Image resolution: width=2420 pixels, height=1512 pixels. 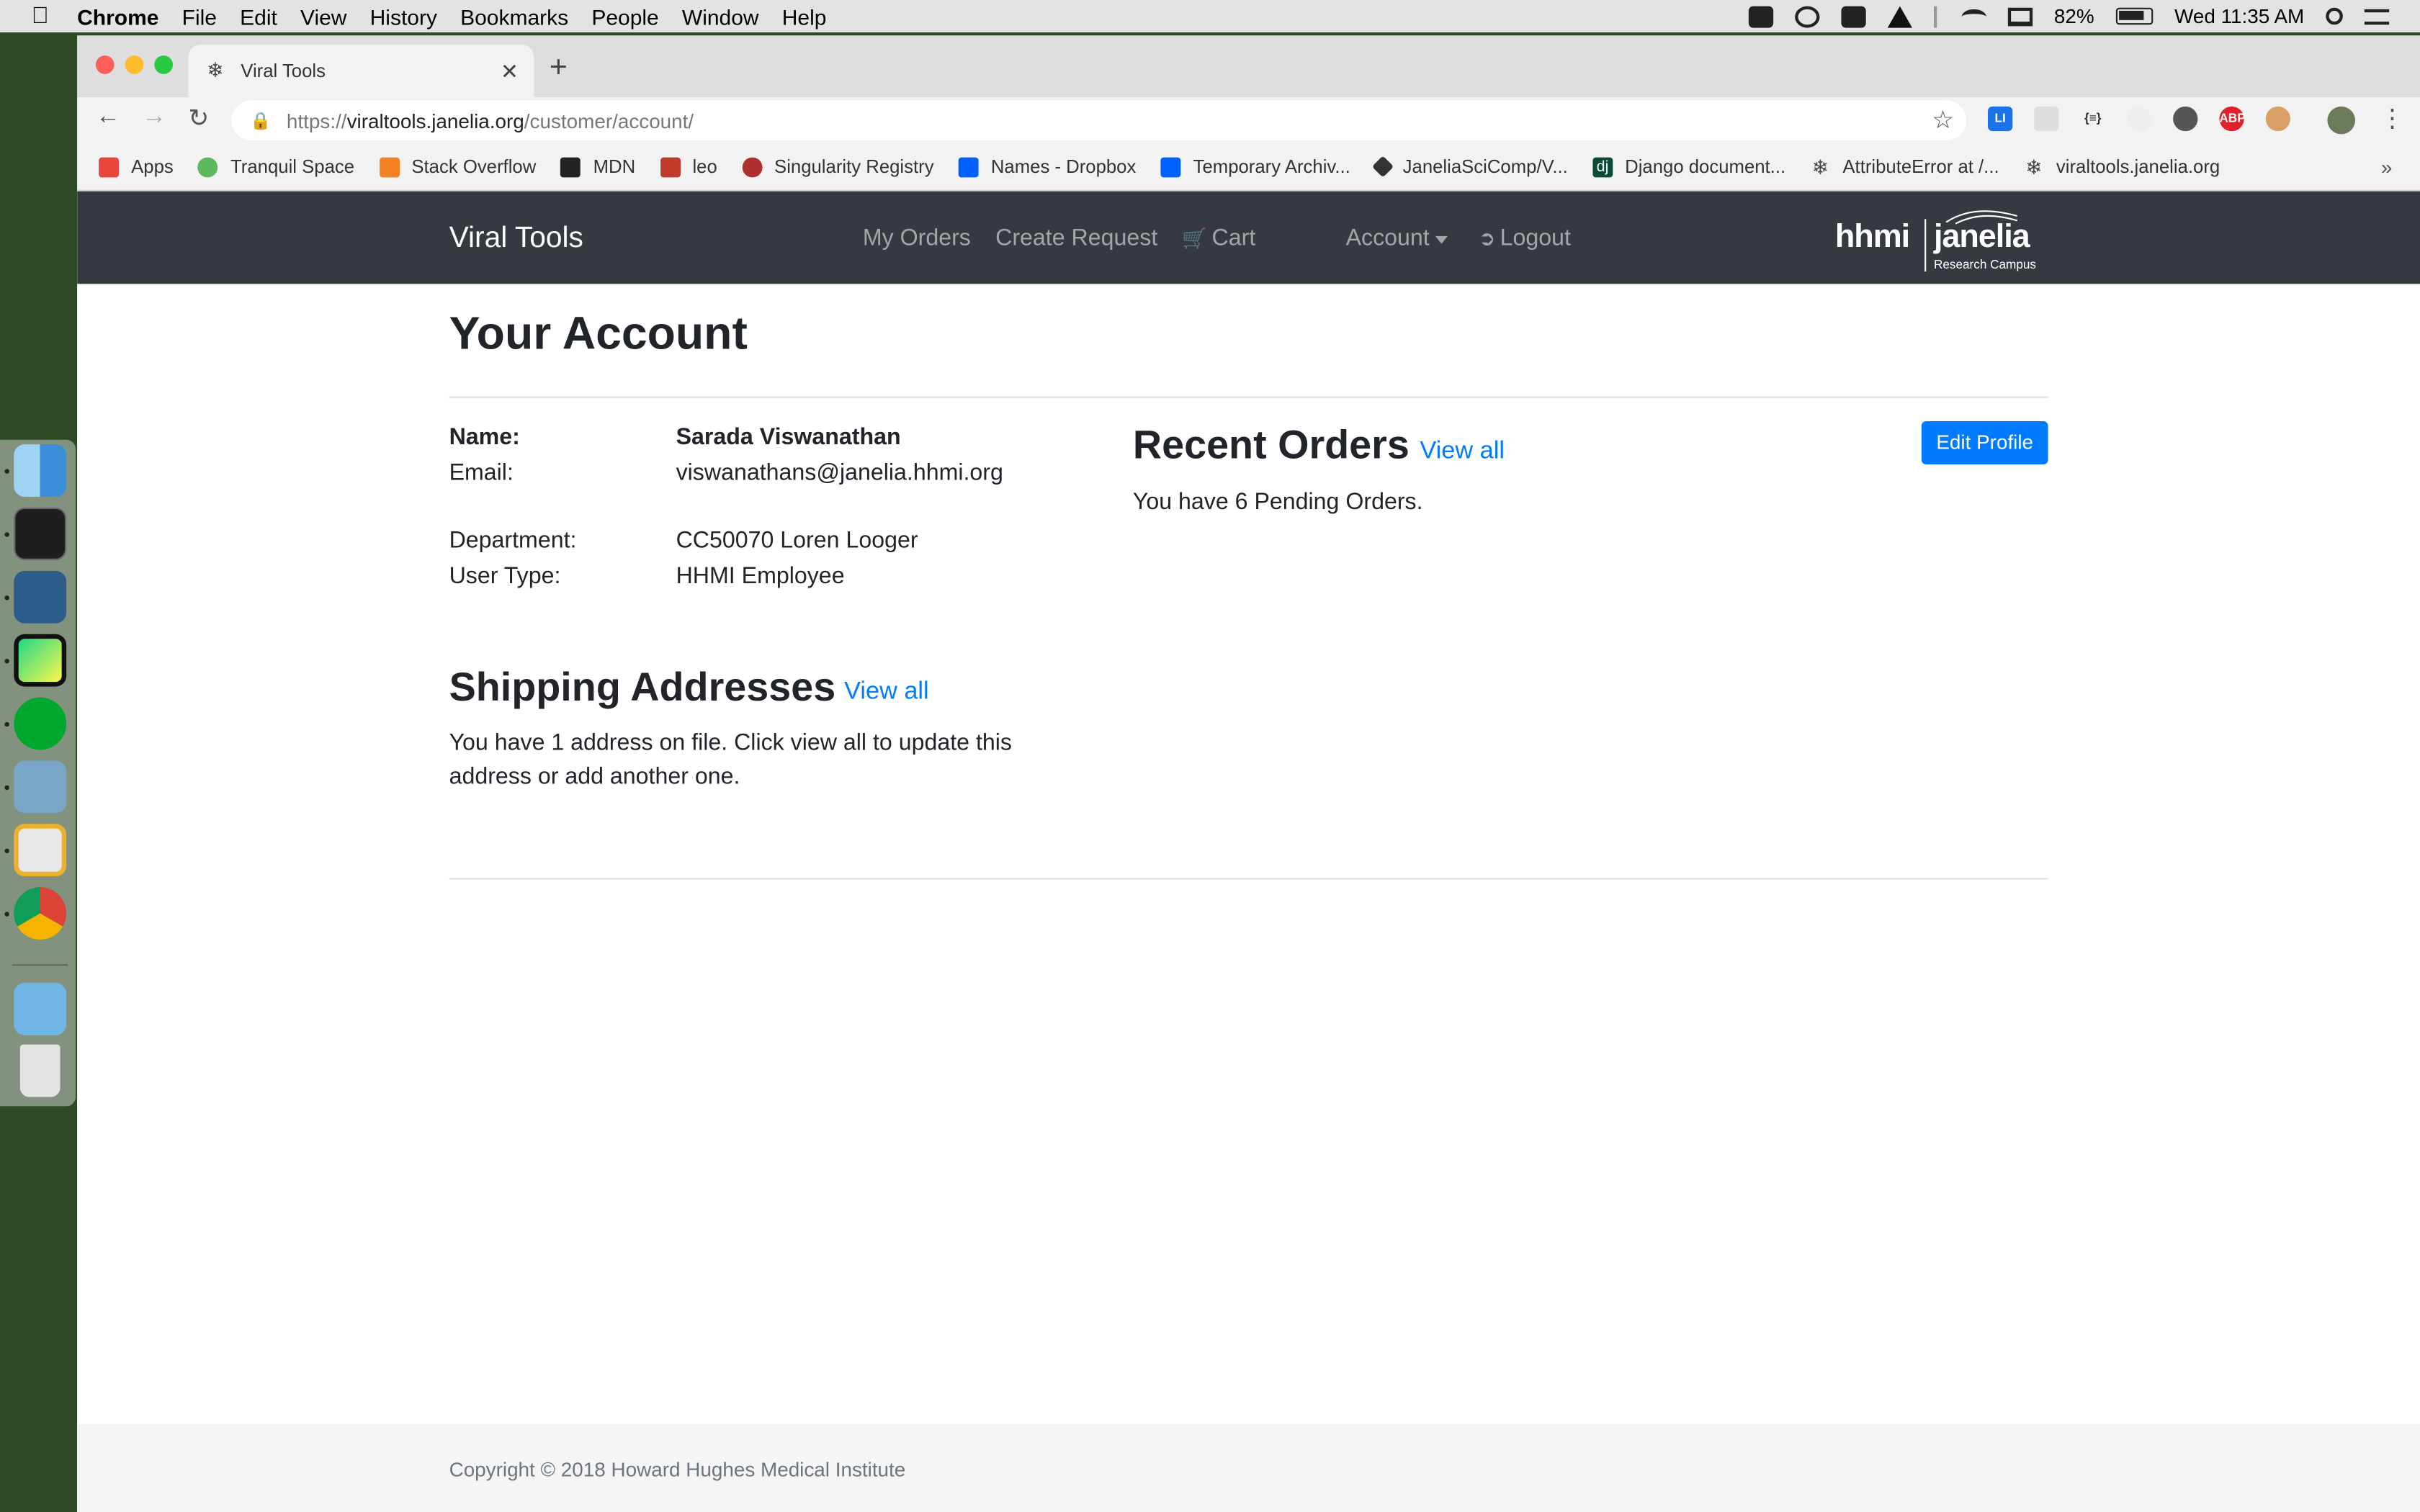 What do you see at coordinates (559, 68) in the screenshot?
I see `new-tab-icon: +` at bounding box center [559, 68].